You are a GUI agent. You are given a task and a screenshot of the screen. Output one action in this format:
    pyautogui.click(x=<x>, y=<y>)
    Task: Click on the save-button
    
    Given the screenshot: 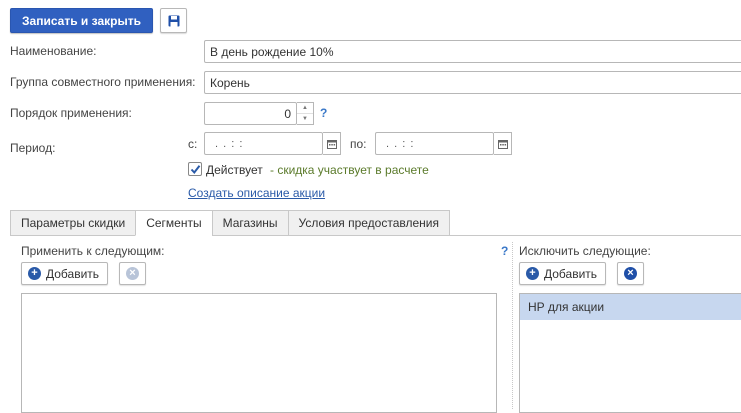 What is the action you would take?
    pyautogui.click(x=173, y=20)
    